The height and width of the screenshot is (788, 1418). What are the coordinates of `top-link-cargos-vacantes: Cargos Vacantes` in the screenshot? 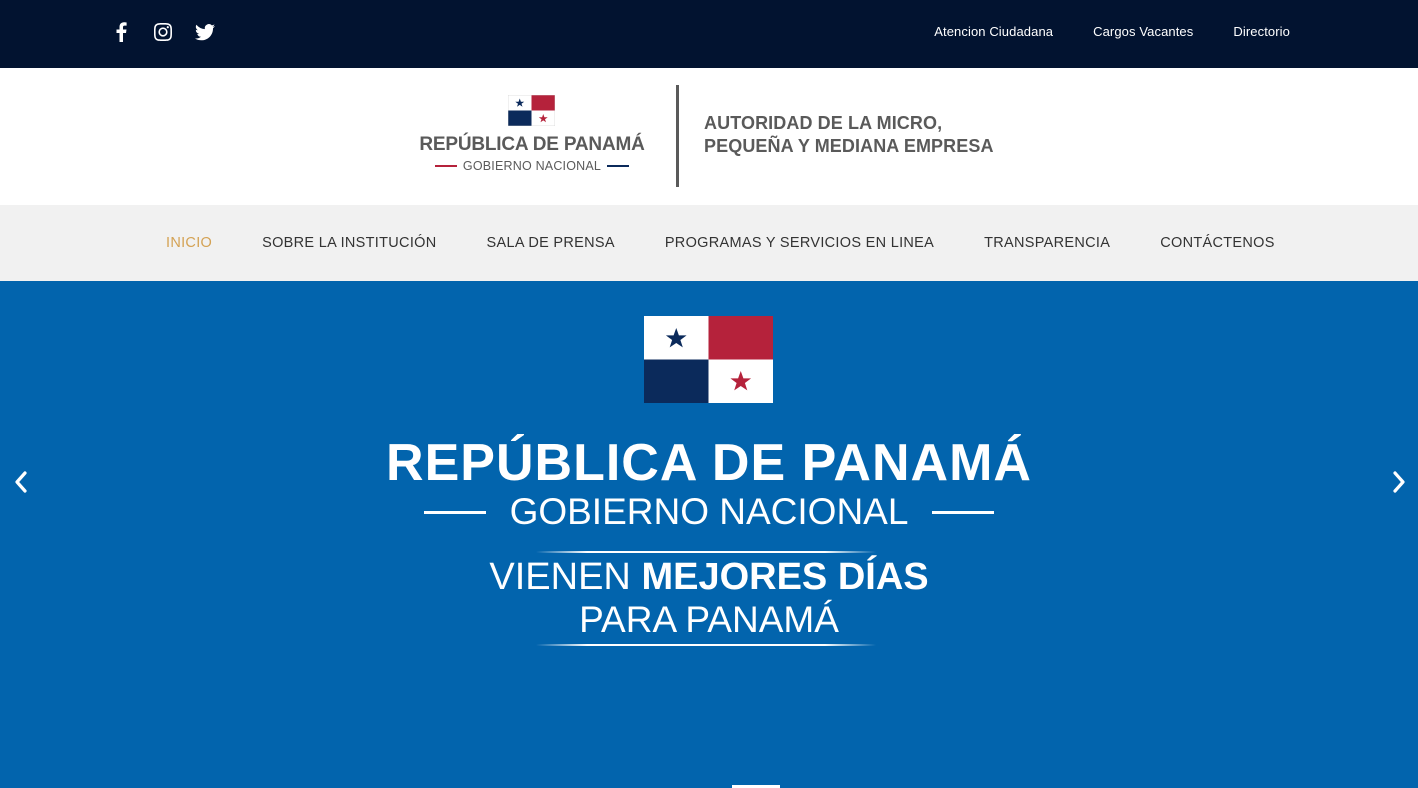 It's located at (1143, 31).